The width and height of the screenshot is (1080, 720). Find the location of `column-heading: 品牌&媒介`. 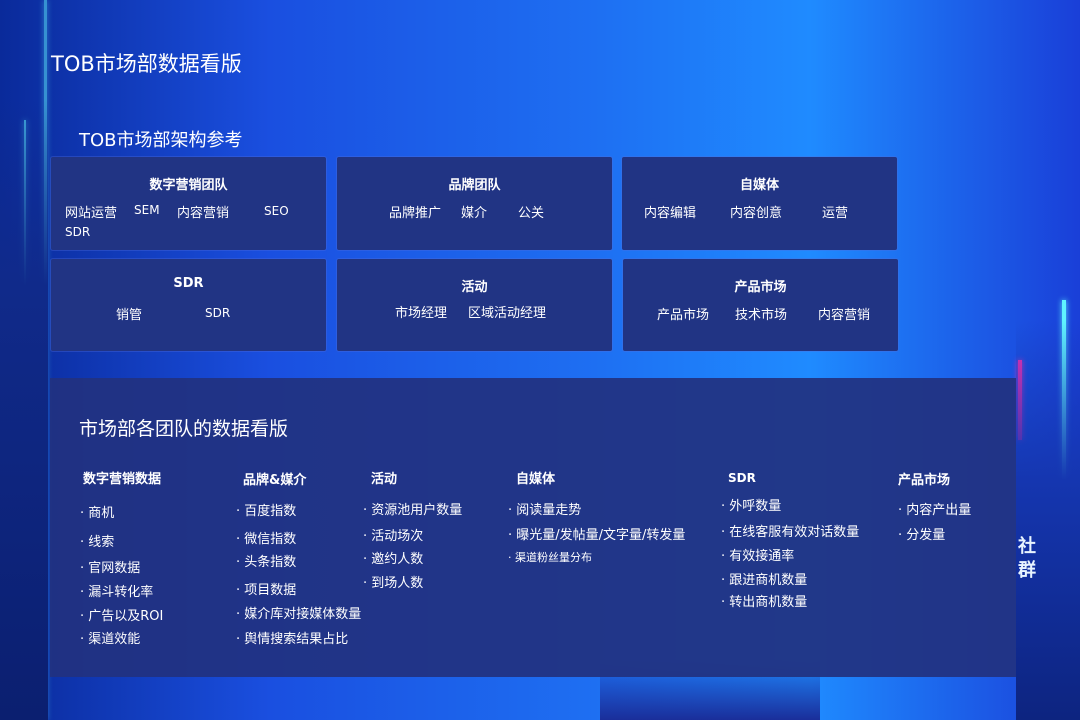

column-heading: 品牌&媒介 is located at coordinates (275, 480).